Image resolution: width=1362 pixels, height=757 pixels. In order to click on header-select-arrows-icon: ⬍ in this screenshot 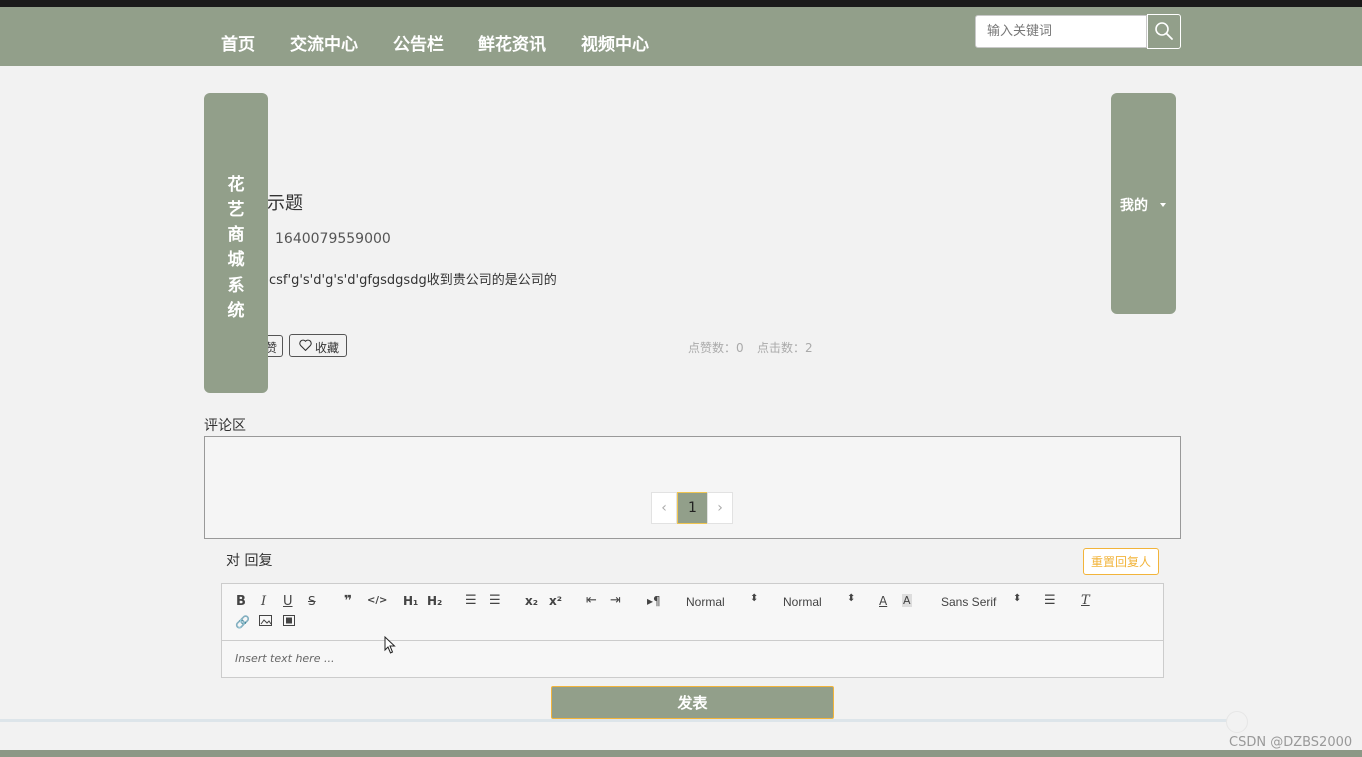, I will do `click(754, 598)`.